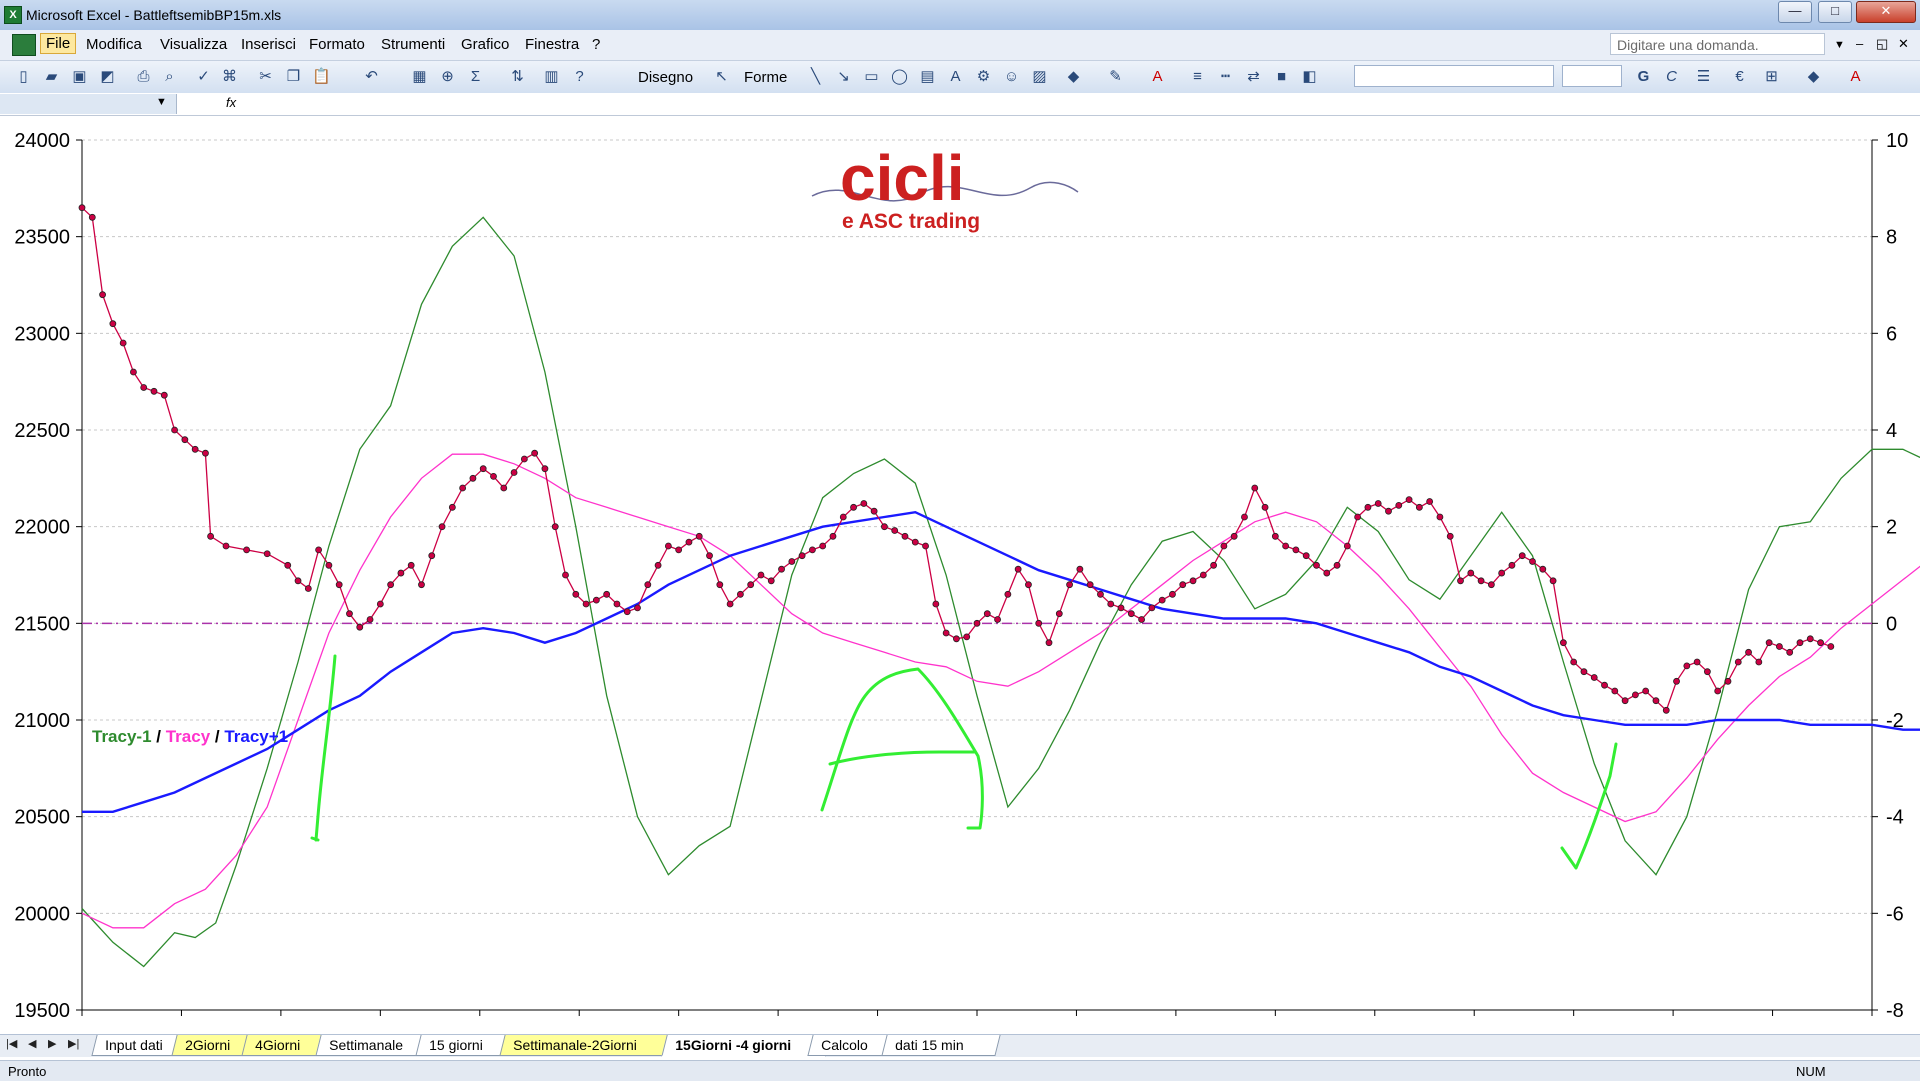  I want to click on menu-modifica: Modifica, so click(114, 44).